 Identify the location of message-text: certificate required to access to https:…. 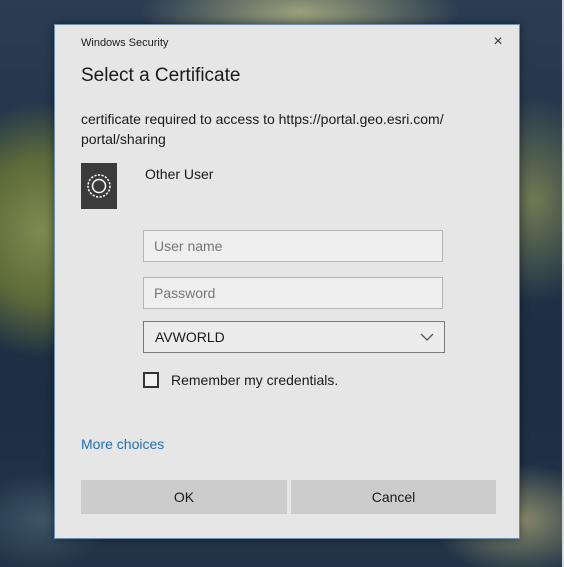
(262, 129).